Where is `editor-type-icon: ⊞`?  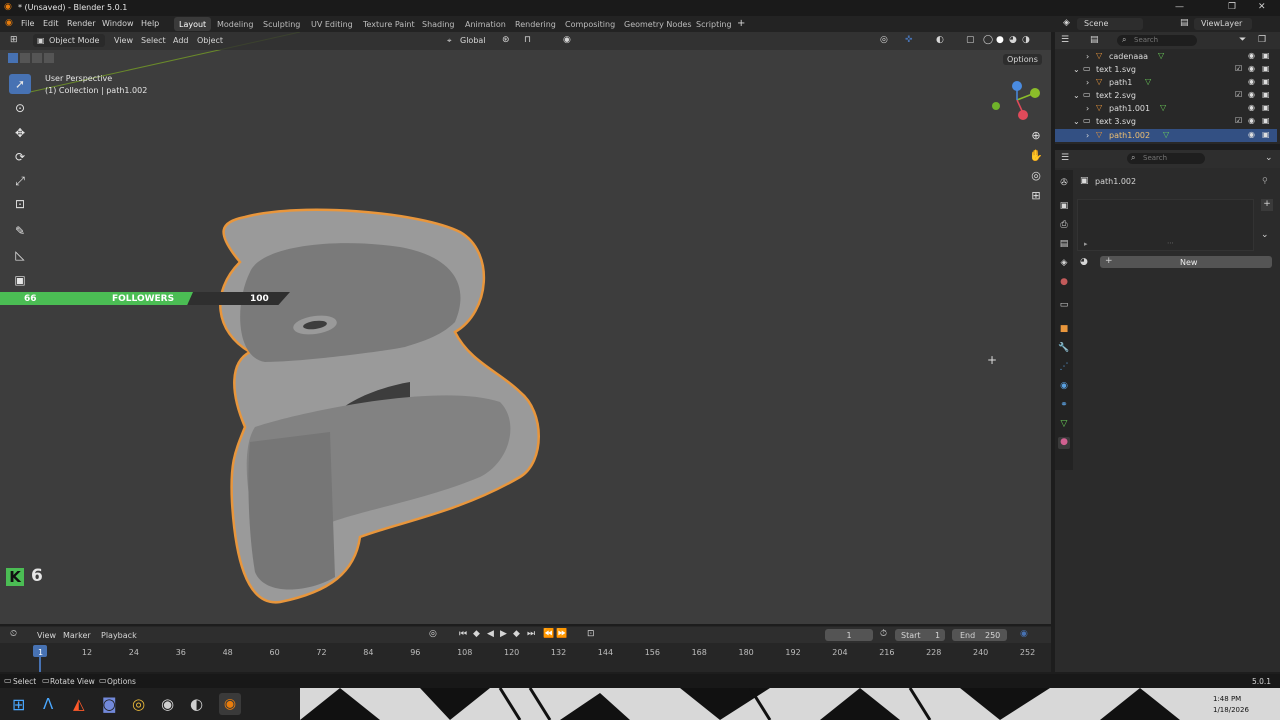 editor-type-icon: ⊞ is located at coordinates (14, 40).